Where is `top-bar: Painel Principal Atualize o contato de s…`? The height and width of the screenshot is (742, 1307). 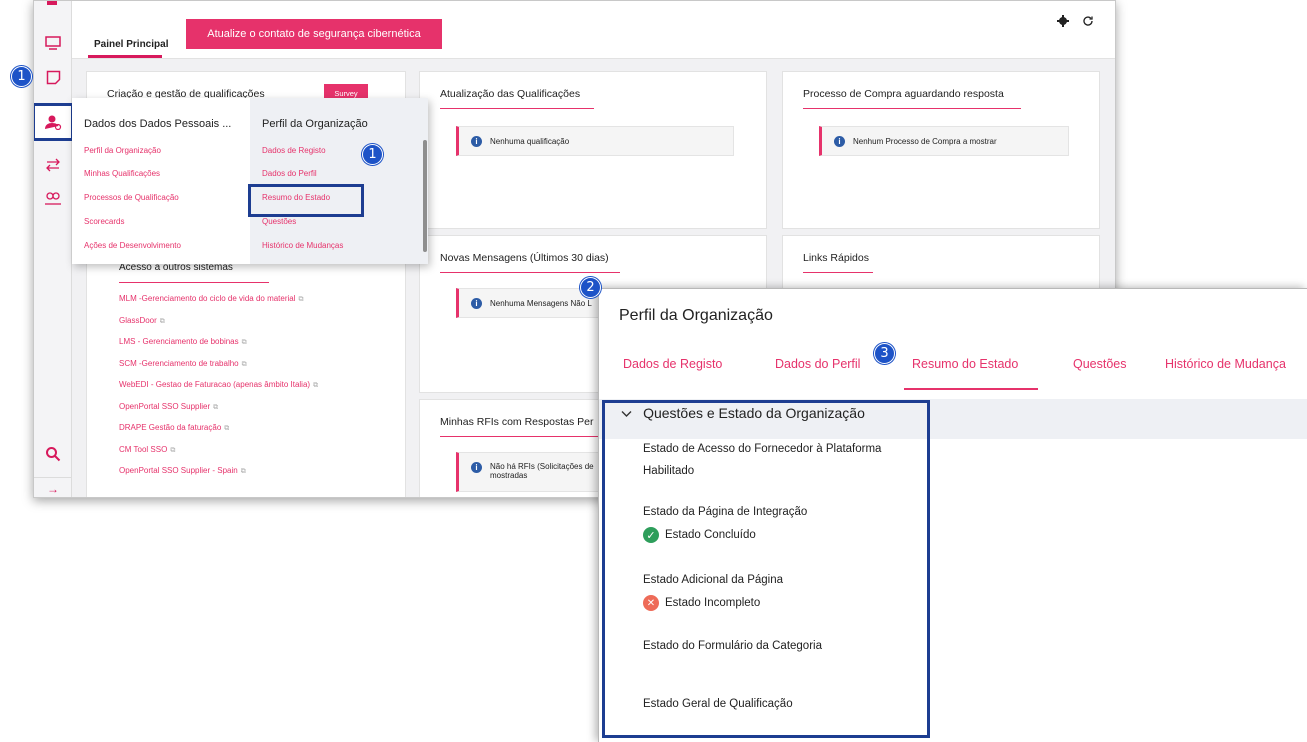 top-bar: Painel Principal Atualize o contato de s… is located at coordinates (593, 30).